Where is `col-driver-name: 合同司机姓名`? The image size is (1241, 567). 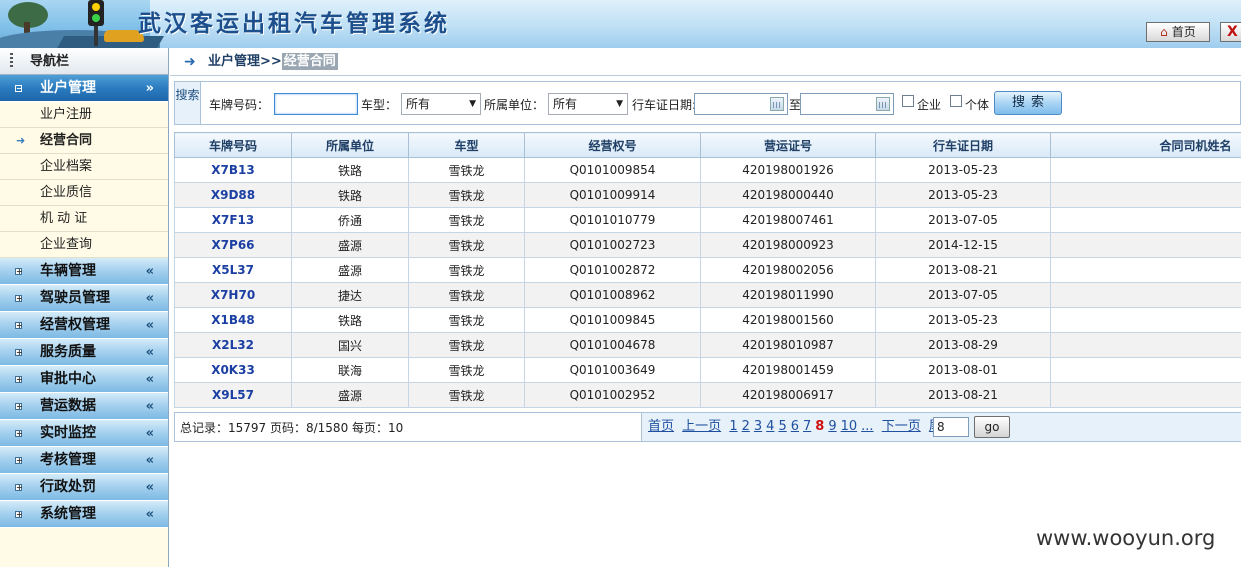 col-driver-name: 合同司机姓名 is located at coordinates (1145, 145).